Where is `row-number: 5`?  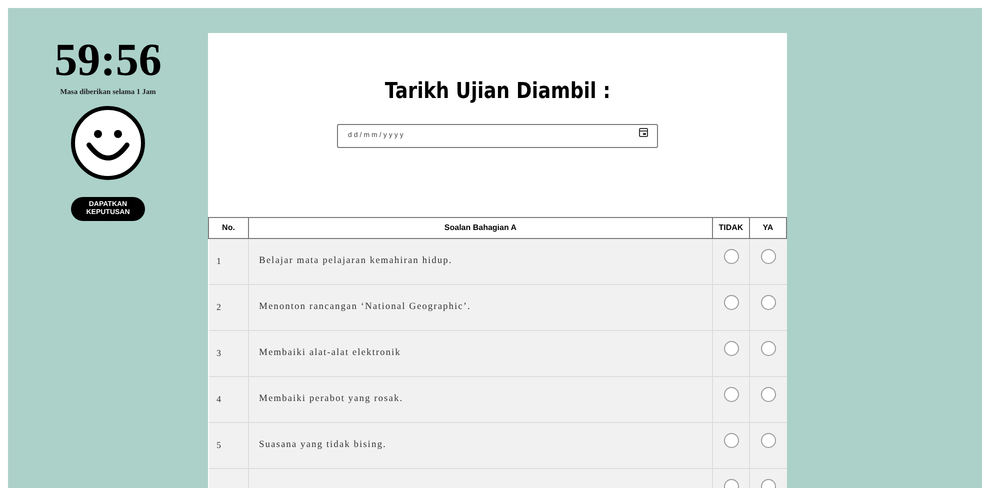 row-number: 5 is located at coordinates (218, 445).